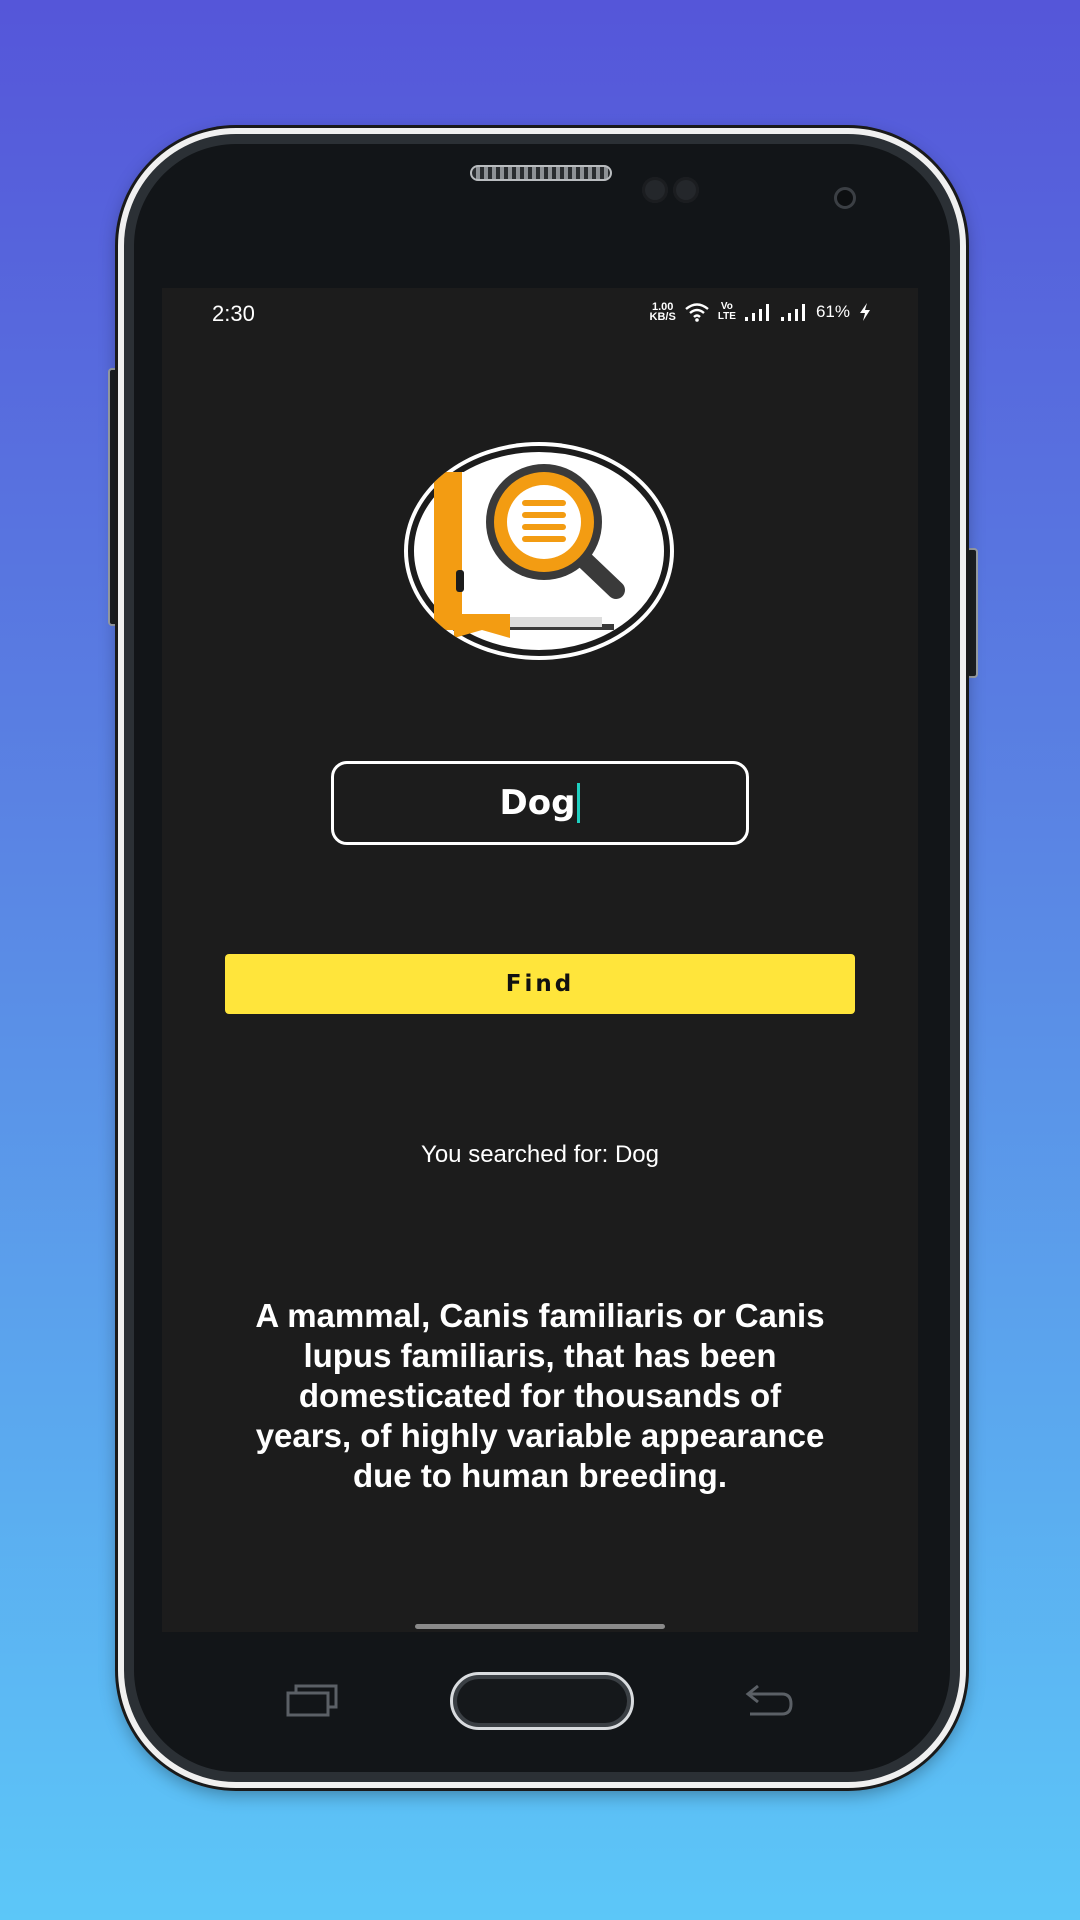  What do you see at coordinates (233, 313) in the screenshot?
I see `status-time: 2:30` at bounding box center [233, 313].